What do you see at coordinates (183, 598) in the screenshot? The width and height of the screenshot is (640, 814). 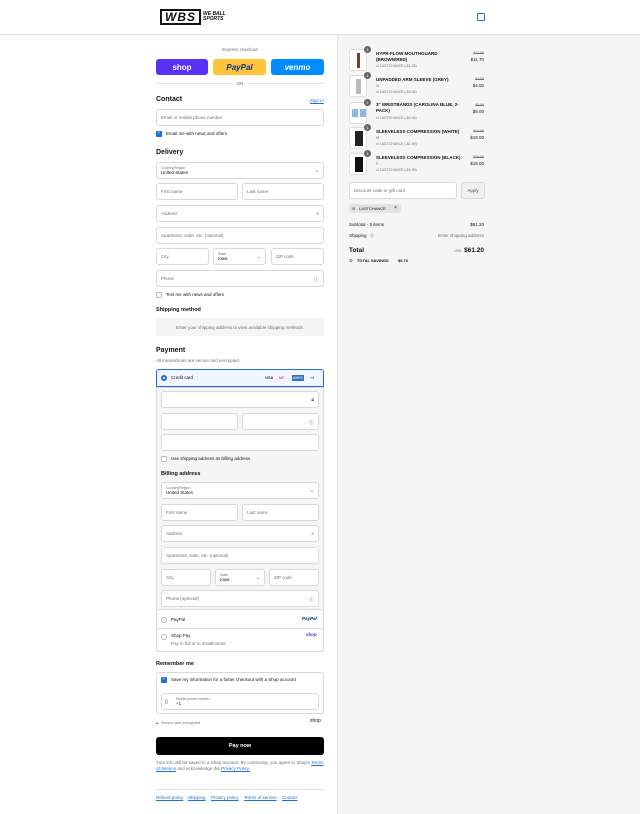 I see `billing-phone-placeholder: Phone (optional)` at bounding box center [183, 598].